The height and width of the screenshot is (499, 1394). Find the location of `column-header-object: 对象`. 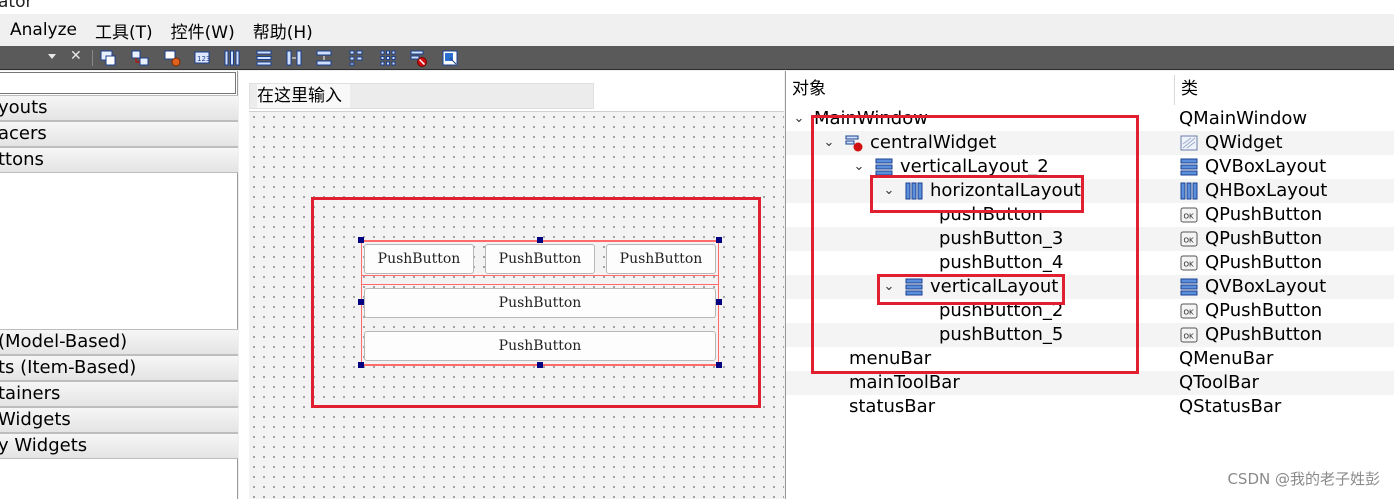

column-header-object: 对象 is located at coordinates (980, 89).